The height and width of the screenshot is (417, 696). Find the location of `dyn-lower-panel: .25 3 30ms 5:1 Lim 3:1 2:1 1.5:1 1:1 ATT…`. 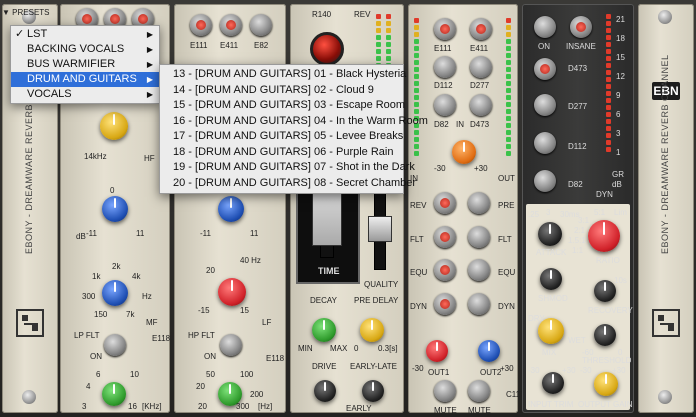

dyn-lower-panel: .25 3 30ms 5:1 Lim 3:1 2:1 1.5:1 1:1 ATT… is located at coordinates (579, 307).